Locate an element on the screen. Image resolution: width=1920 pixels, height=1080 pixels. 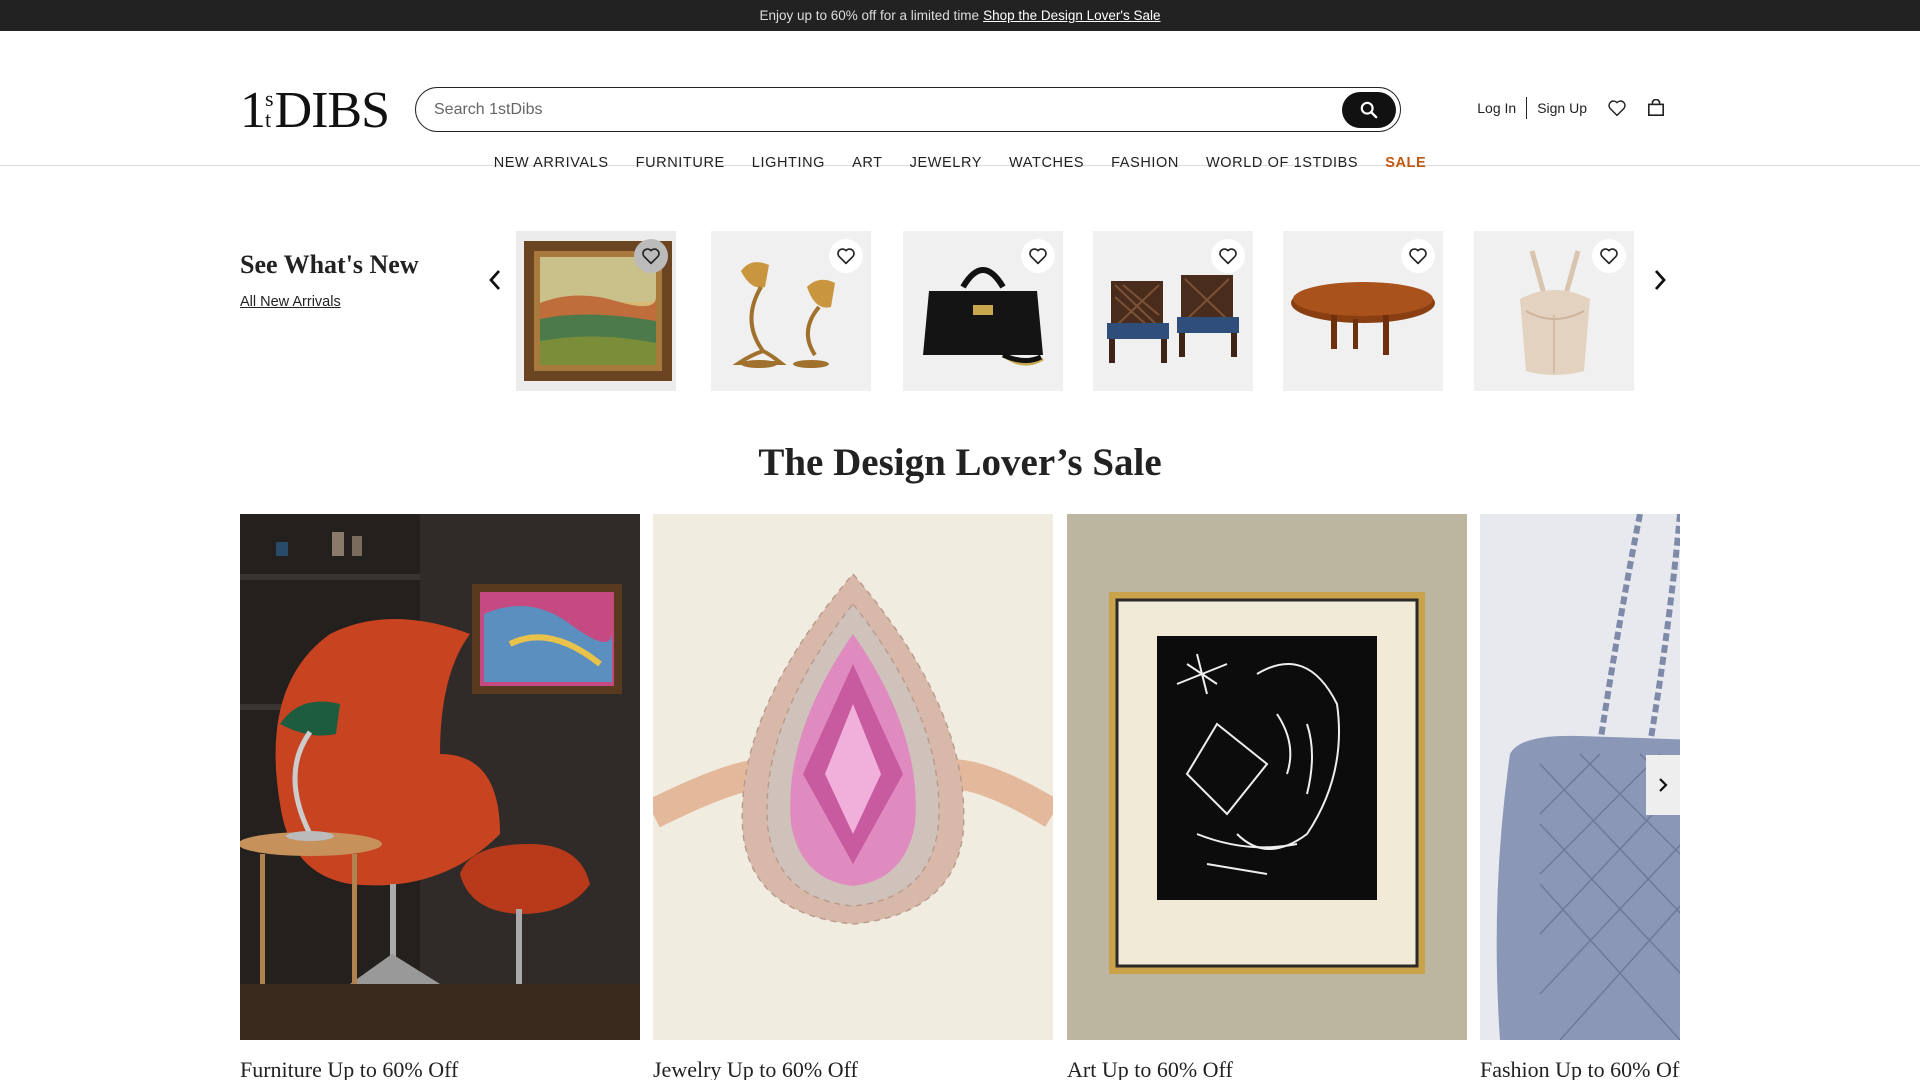
sale-card-art is located at coordinates (1267, 777).